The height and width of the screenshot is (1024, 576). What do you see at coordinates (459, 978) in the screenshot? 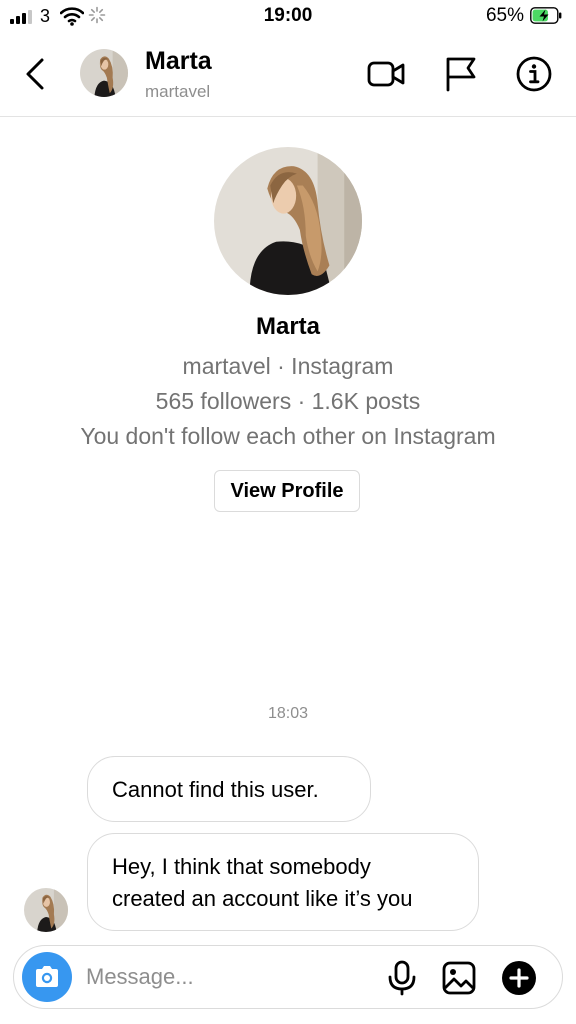
I see `gallery-icon` at bounding box center [459, 978].